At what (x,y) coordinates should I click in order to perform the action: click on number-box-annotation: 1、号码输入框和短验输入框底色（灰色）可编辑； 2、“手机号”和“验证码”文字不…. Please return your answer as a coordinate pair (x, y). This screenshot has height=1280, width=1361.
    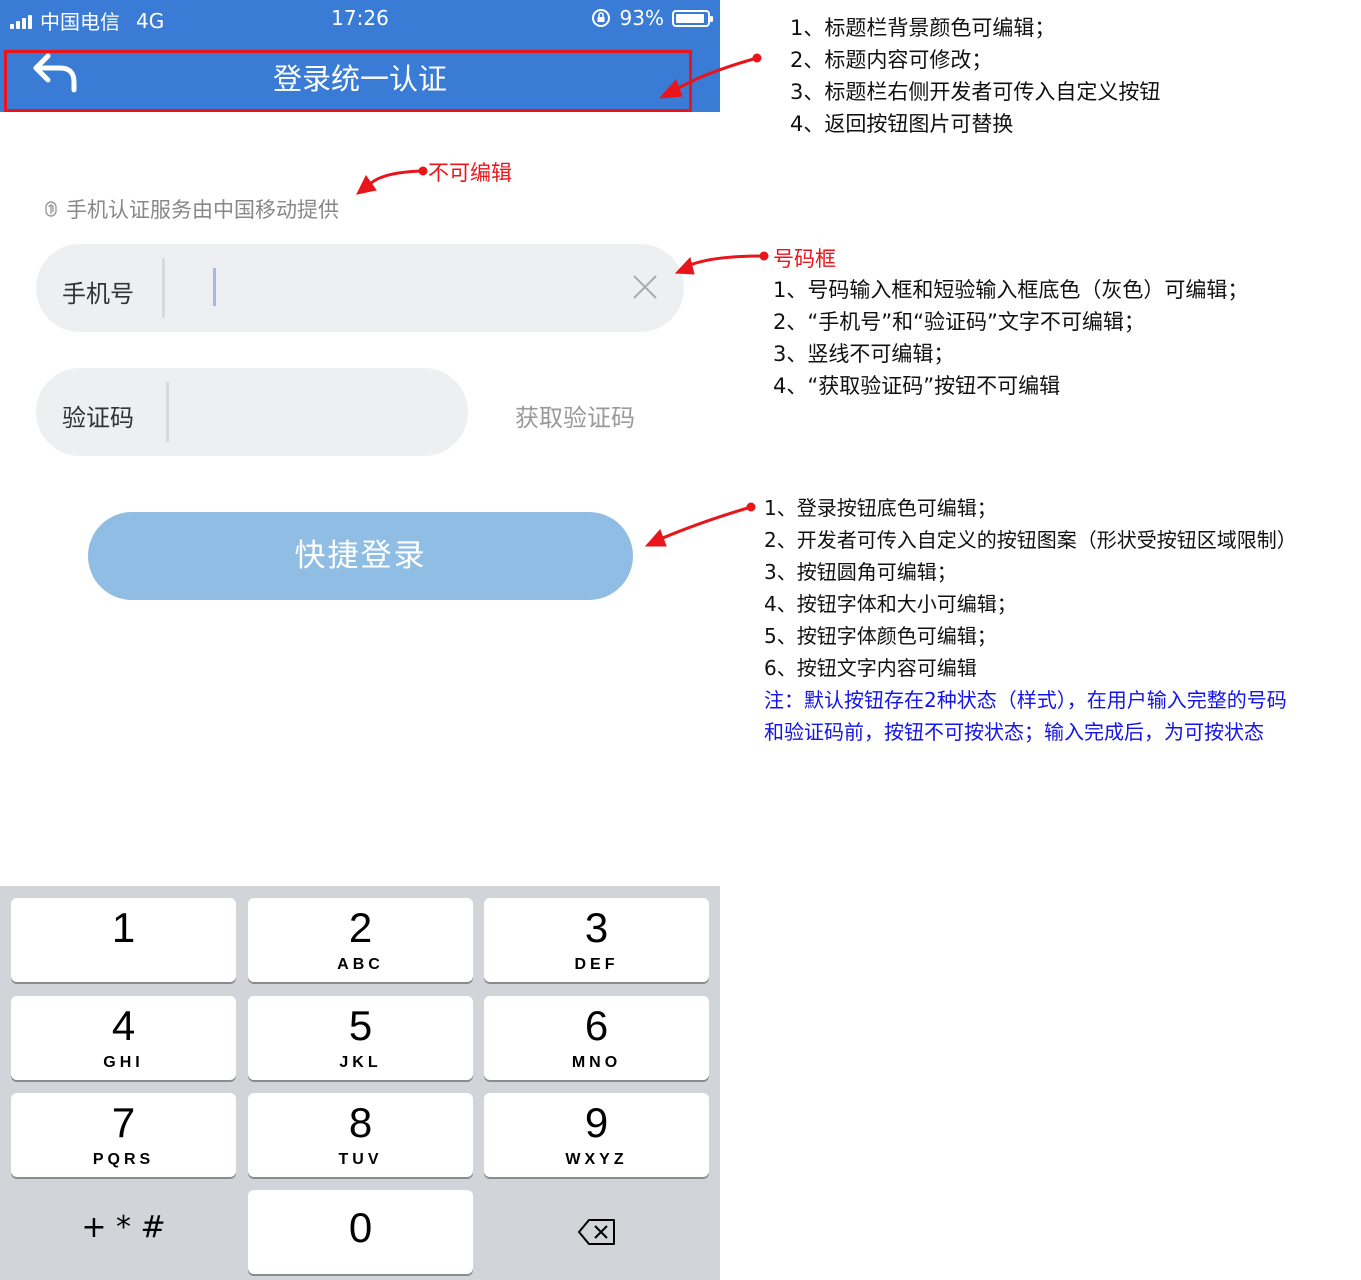
    Looking at the image, I should click on (1011, 338).